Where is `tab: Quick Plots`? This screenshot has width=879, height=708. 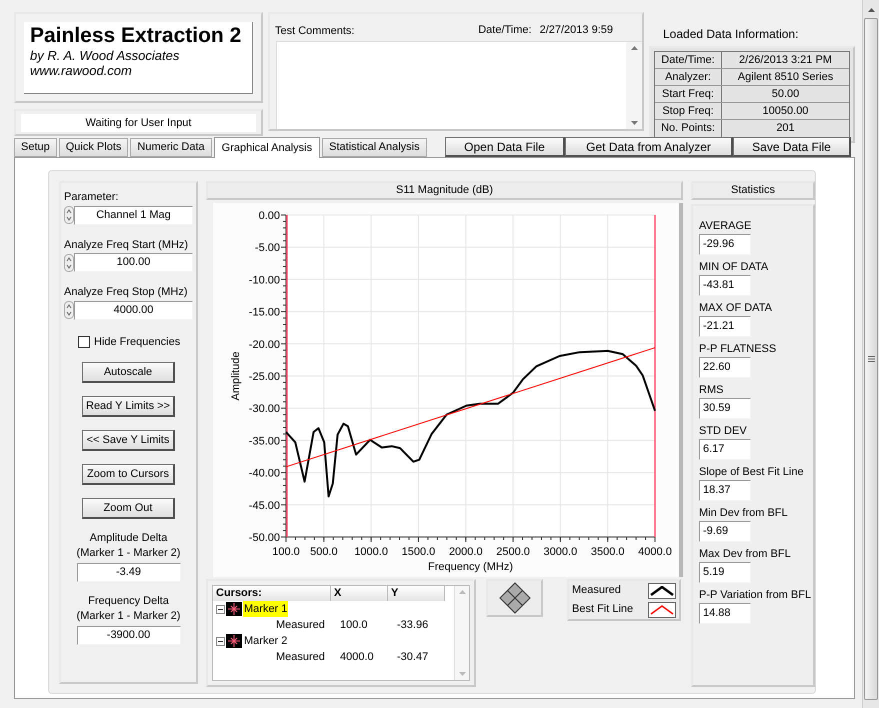 tab: Quick Plots is located at coordinates (93, 147).